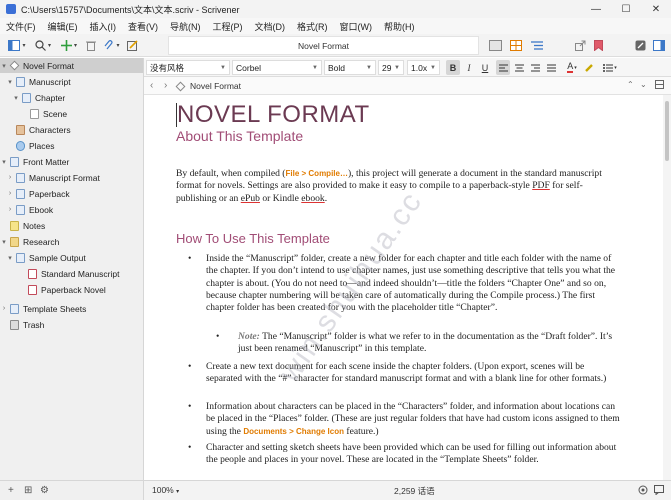 The width and height of the screenshot is (671, 500). What do you see at coordinates (469, 67) in the screenshot?
I see `italic-button: I` at bounding box center [469, 67].